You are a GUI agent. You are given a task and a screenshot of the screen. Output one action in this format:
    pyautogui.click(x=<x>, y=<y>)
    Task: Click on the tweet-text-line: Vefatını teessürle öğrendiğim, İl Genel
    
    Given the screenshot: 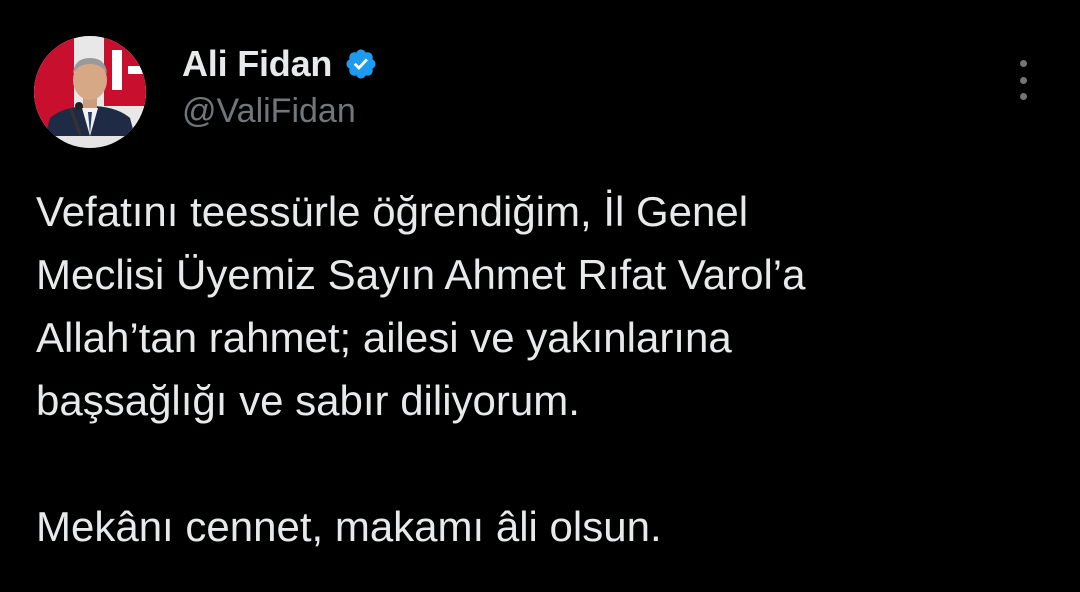 What is the action you would take?
    pyautogui.click(x=392, y=211)
    